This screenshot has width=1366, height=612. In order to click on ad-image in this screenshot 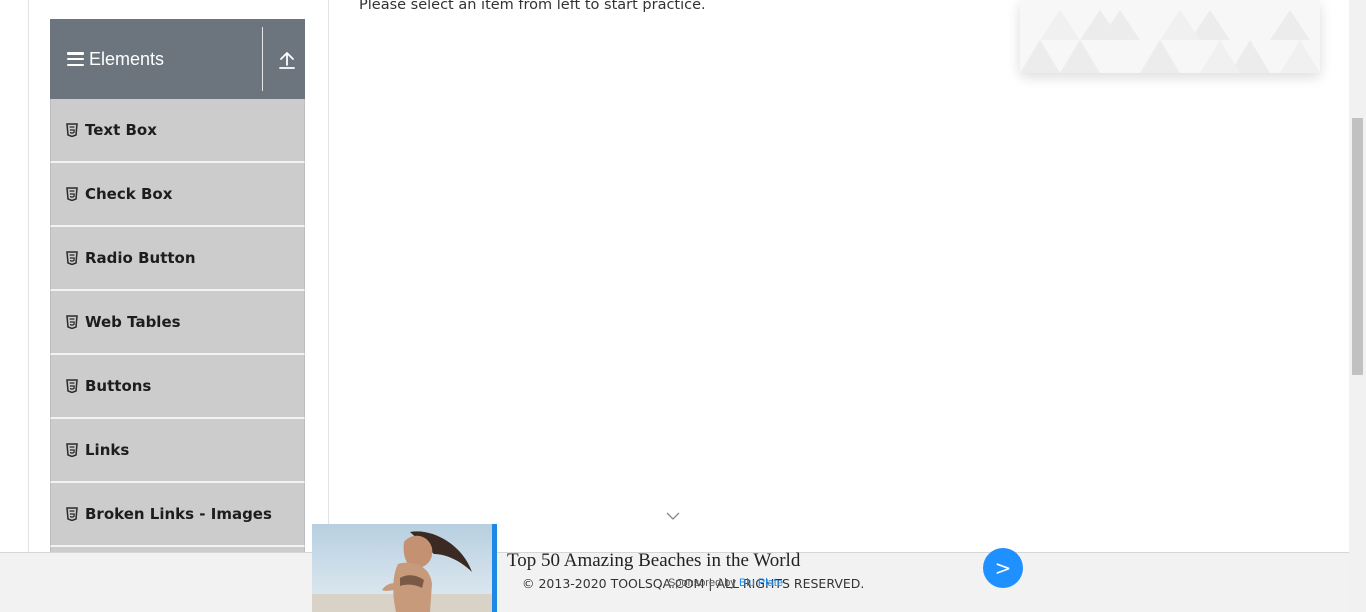, I will do `click(402, 568)`.